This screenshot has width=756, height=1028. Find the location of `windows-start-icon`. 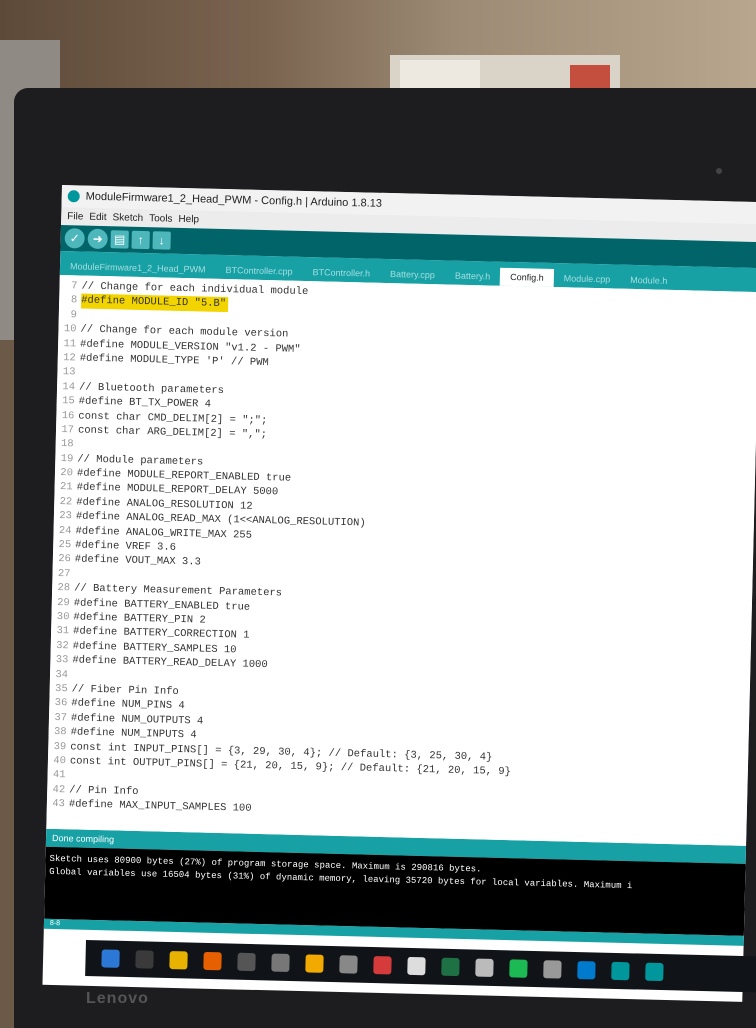

windows-start-icon is located at coordinates (110, 958).